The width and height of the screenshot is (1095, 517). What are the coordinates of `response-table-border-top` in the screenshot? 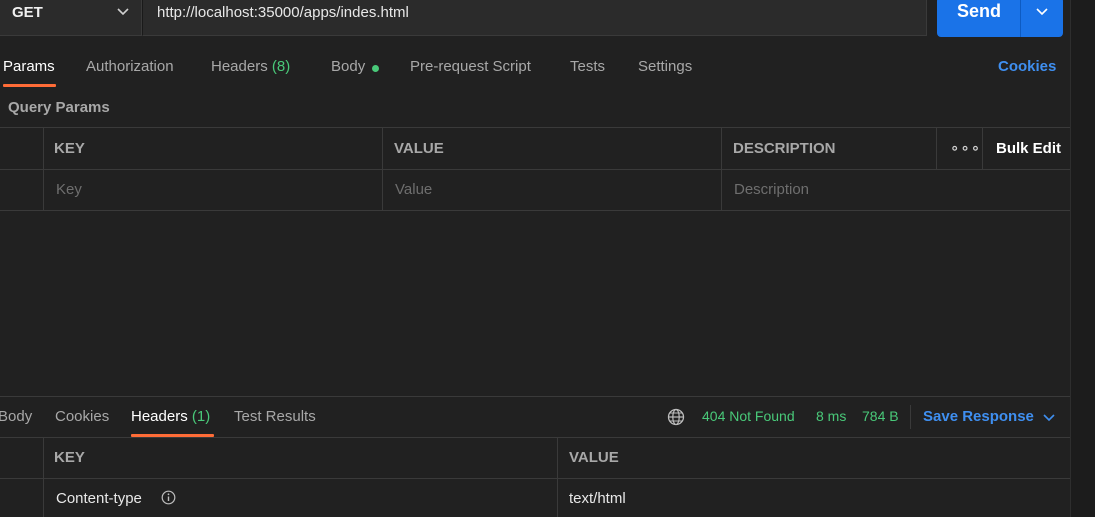 It's located at (535, 437).